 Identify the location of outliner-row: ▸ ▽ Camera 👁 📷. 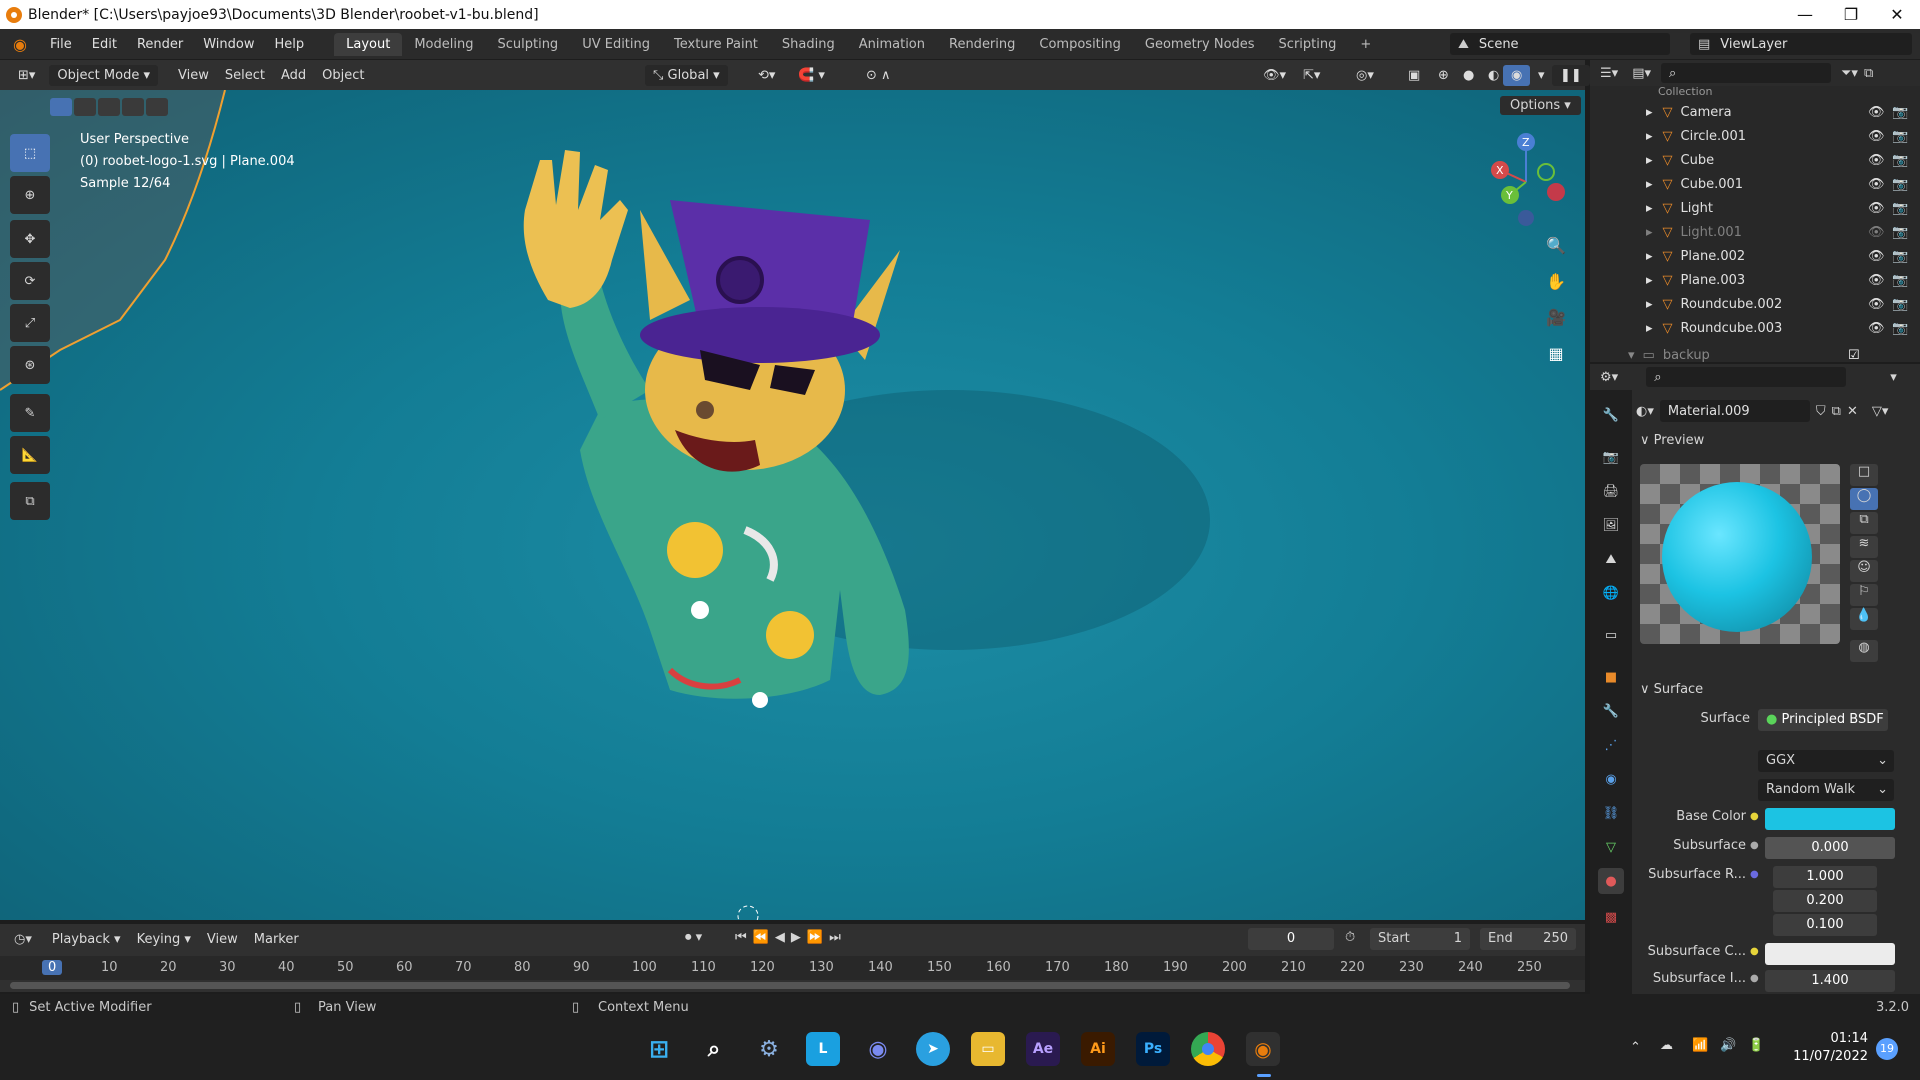
(1755, 112).